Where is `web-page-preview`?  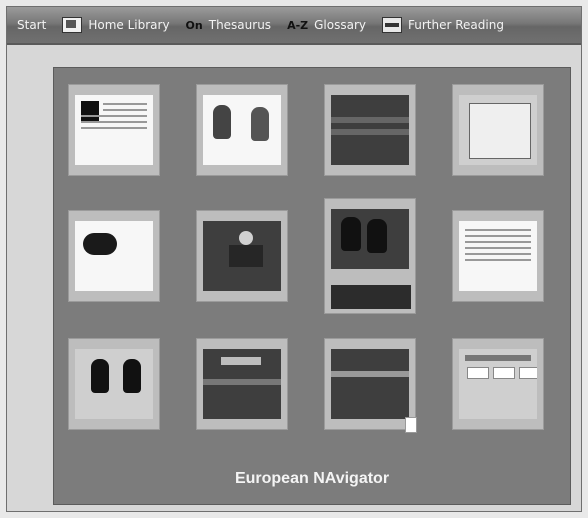 web-page-preview is located at coordinates (498, 384).